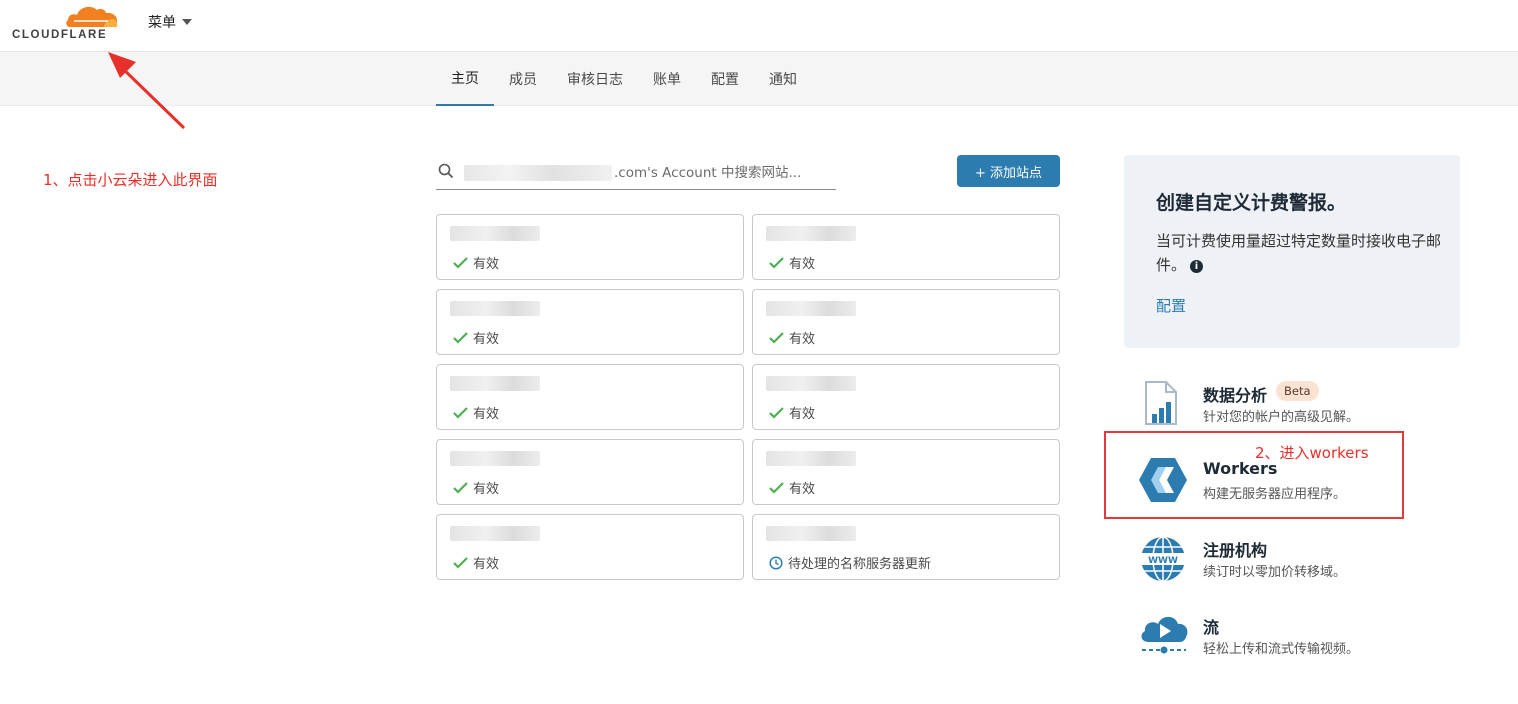 The image size is (1518, 704). What do you see at coordinates (860, 564) in the screenshot?
I see `status-text: 待处理的名称服务器更新` at bounding box center [860, 564].